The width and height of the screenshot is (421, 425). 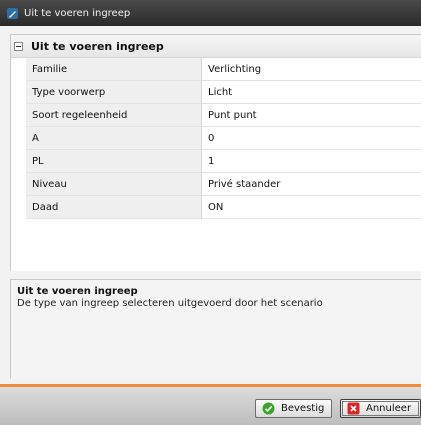 What do you see at coordinates (114, 92) in the screenshot?
I see `property-key: Type voorwerp` at bounding box center [114, 92].